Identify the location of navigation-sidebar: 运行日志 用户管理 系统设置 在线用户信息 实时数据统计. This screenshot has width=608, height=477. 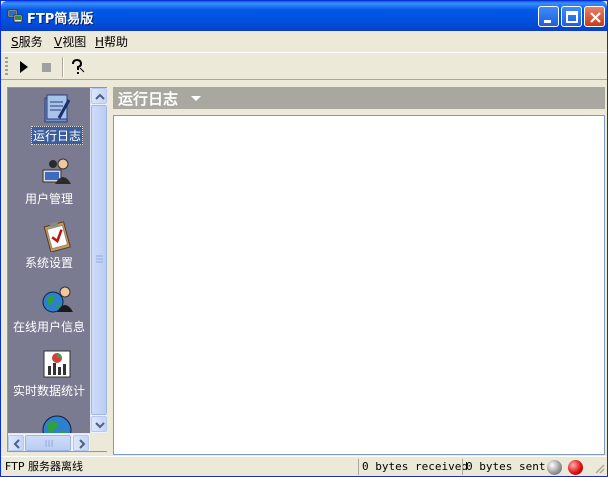
(57, 269).